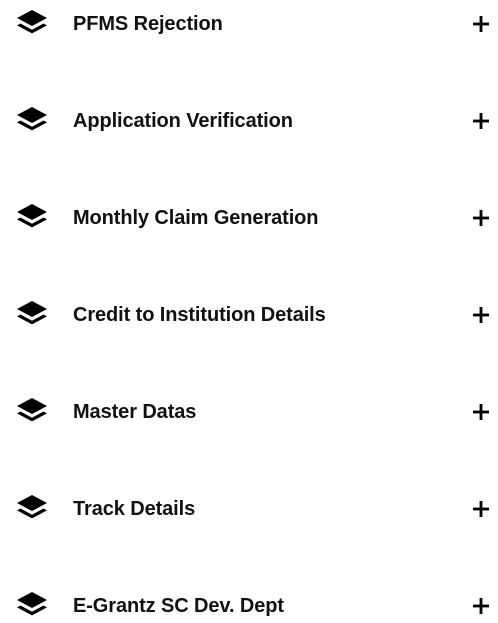 The height and width of the screenshot is (623, 498). Describe the element at coordinates (196, 217) in the screenshot. I see `menu-item-label: Monthly Claim Generation` at that location.